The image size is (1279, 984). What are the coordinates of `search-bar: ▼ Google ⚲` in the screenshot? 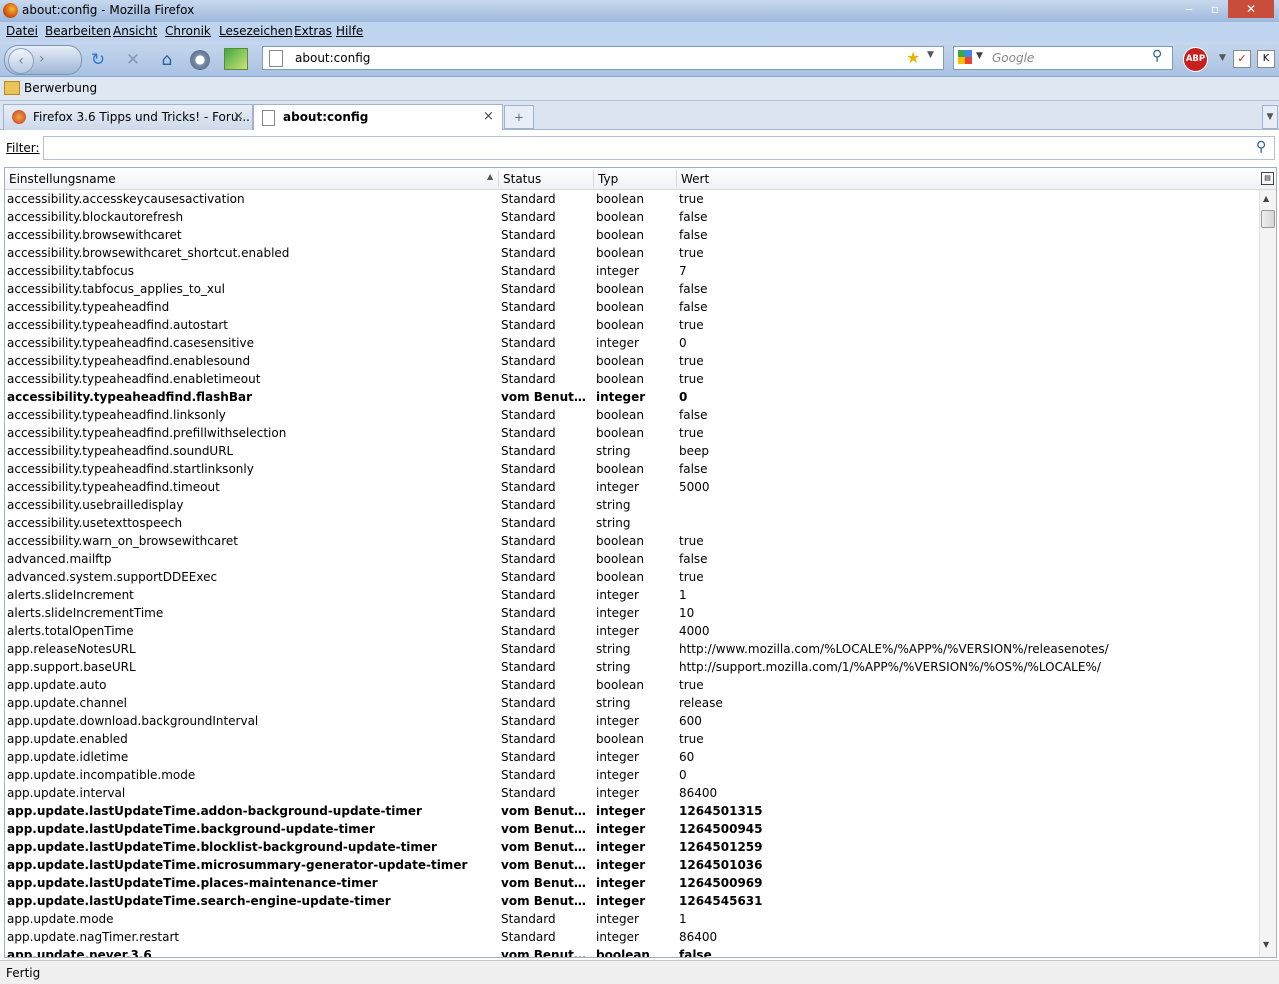 It's located at (1063, 58).